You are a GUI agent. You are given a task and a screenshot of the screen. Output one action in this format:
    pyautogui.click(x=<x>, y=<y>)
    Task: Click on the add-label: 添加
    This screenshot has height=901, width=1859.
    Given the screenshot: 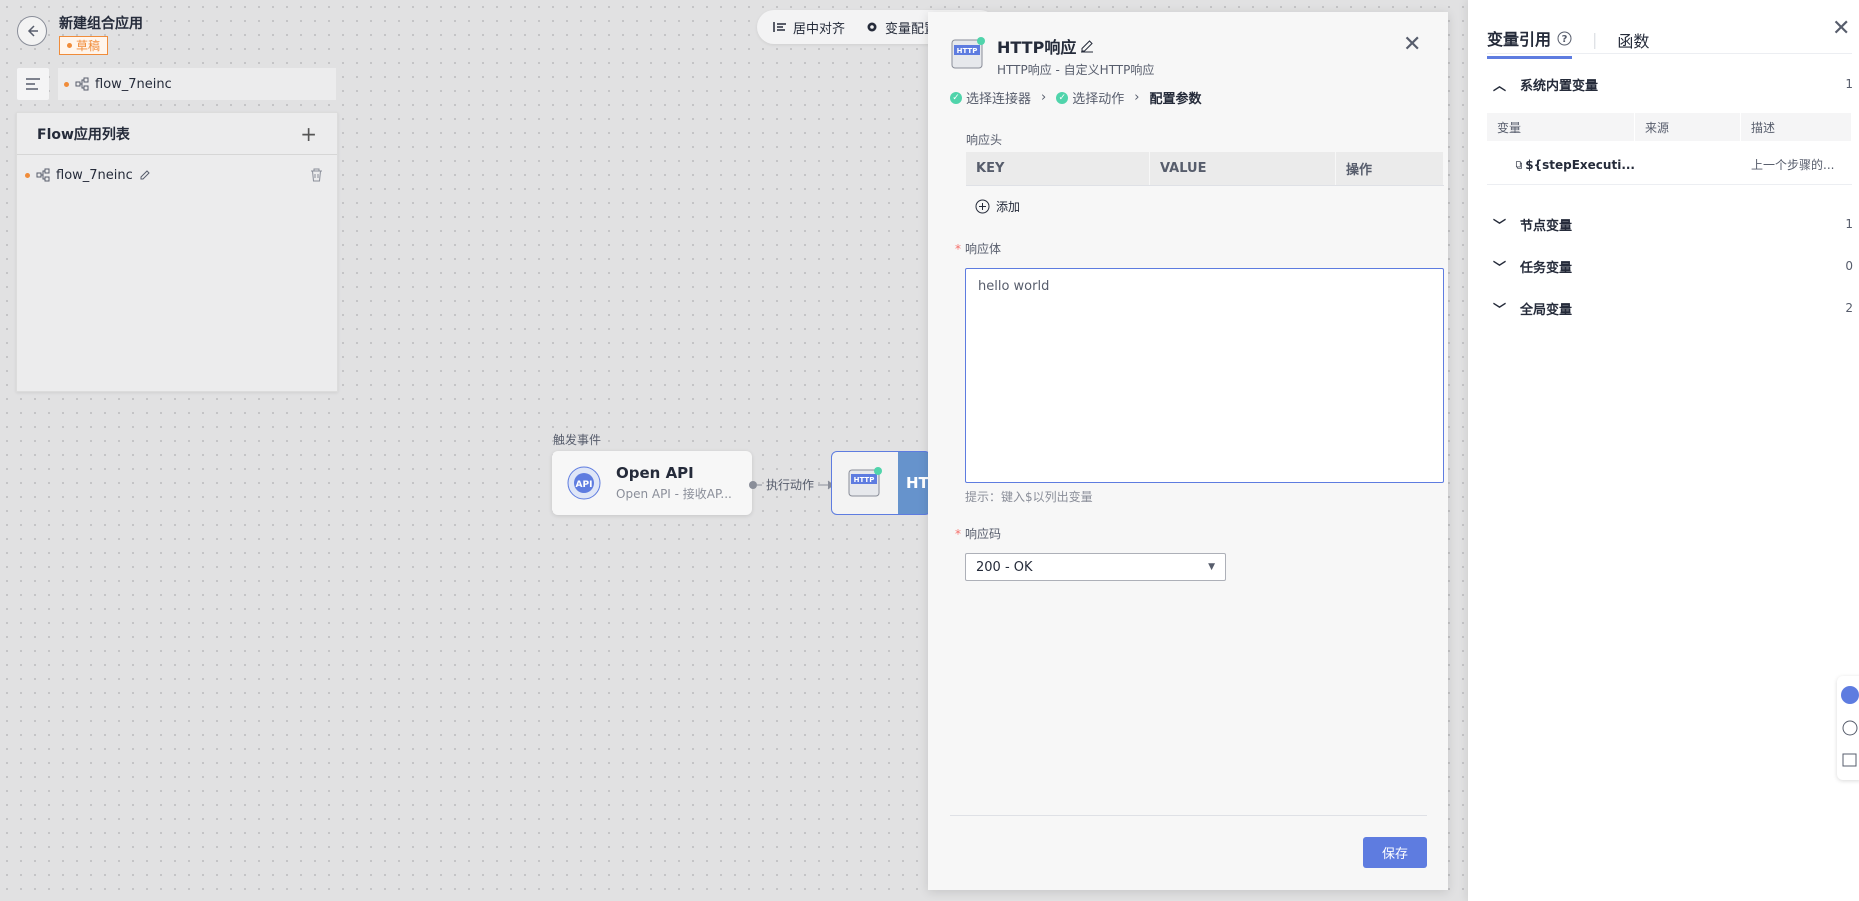 What is the action you would take?
    pyautogui.click(x=1008, y=207)
    